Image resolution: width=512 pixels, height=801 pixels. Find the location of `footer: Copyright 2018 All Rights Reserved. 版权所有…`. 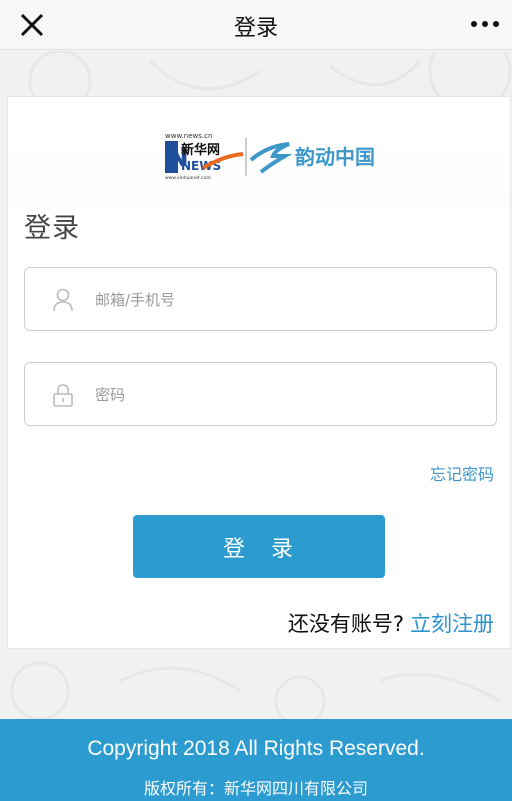

footer: Copyright 2018 All Rights Reserved. 版权所有… is located at coordinates (256, 760).